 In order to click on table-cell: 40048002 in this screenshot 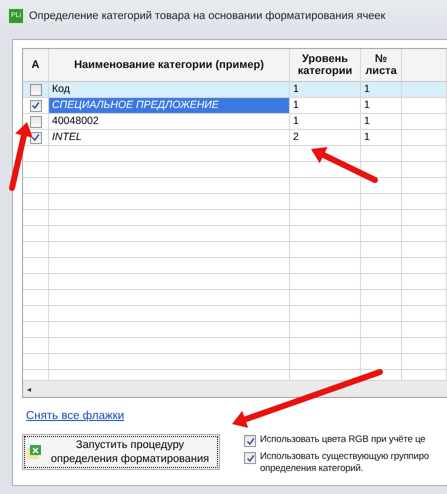, I will do `click(169, 121)`.